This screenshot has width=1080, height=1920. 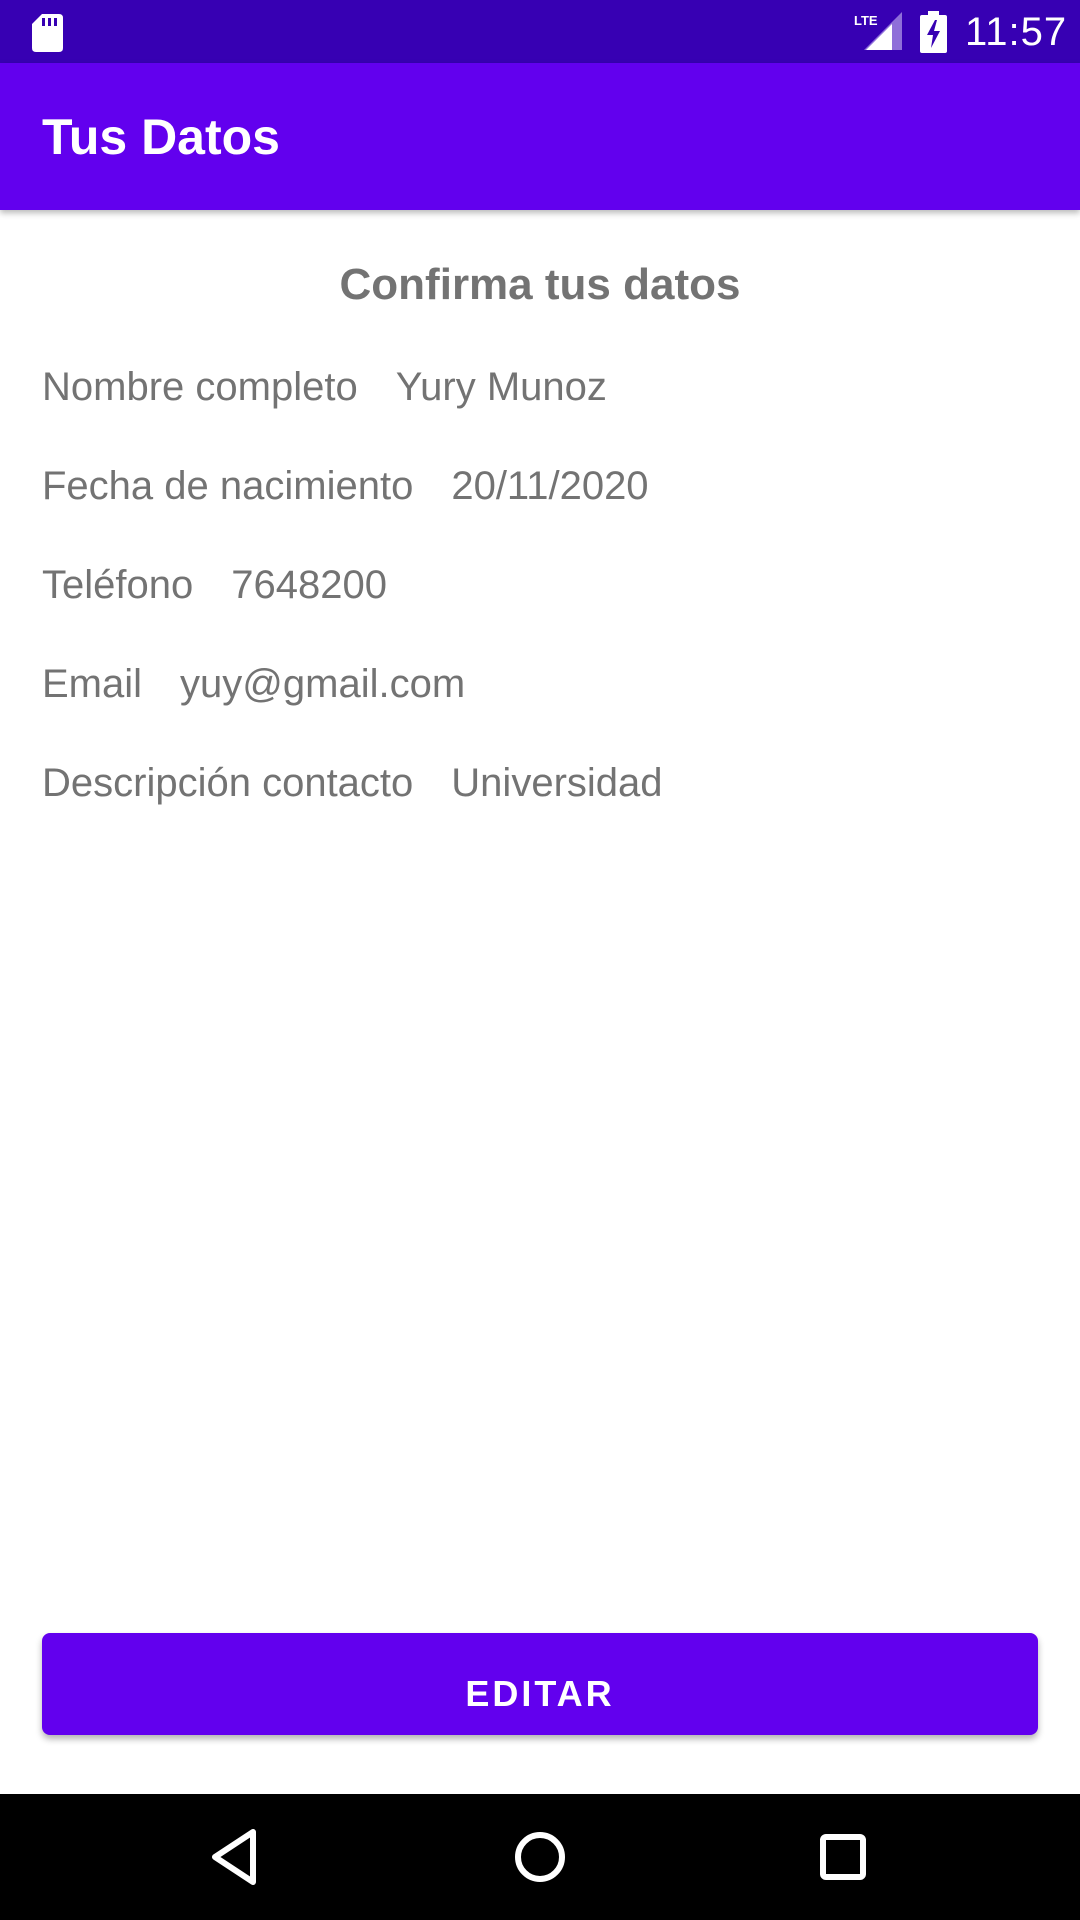 What do you see at coordinates (550, 486) in the screenshot?
I see `field-value: 20/11/2020` at bounding box center [550, 486].